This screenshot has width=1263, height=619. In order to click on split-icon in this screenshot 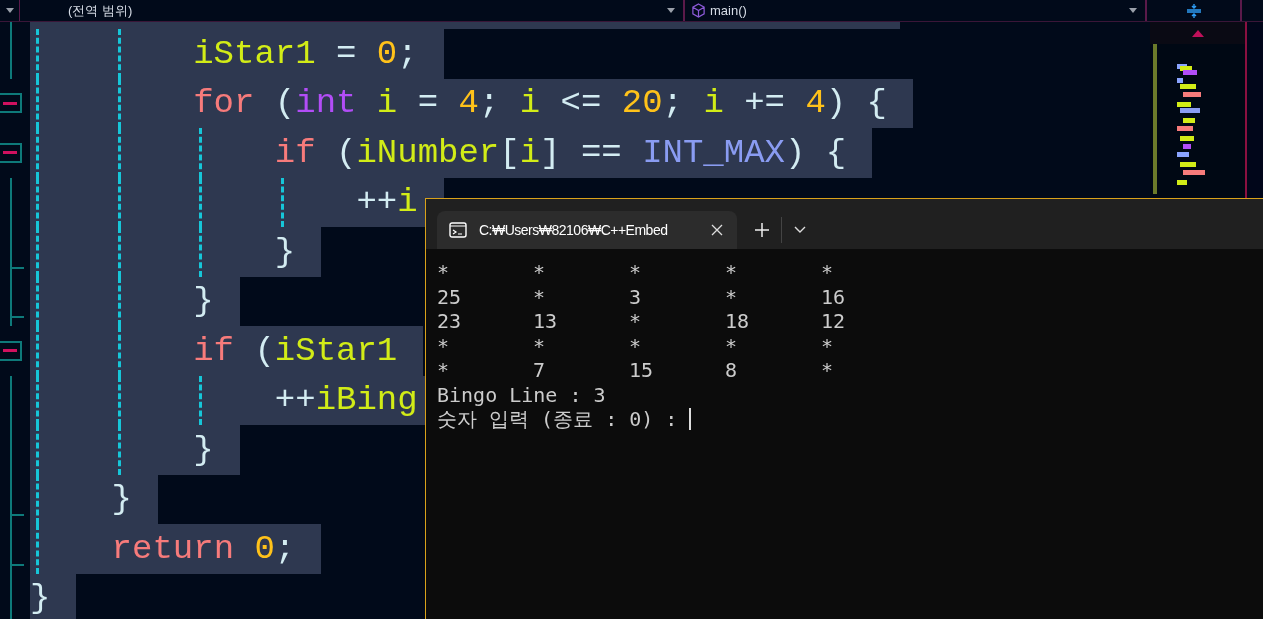, I will do `click(1193, 10)`.